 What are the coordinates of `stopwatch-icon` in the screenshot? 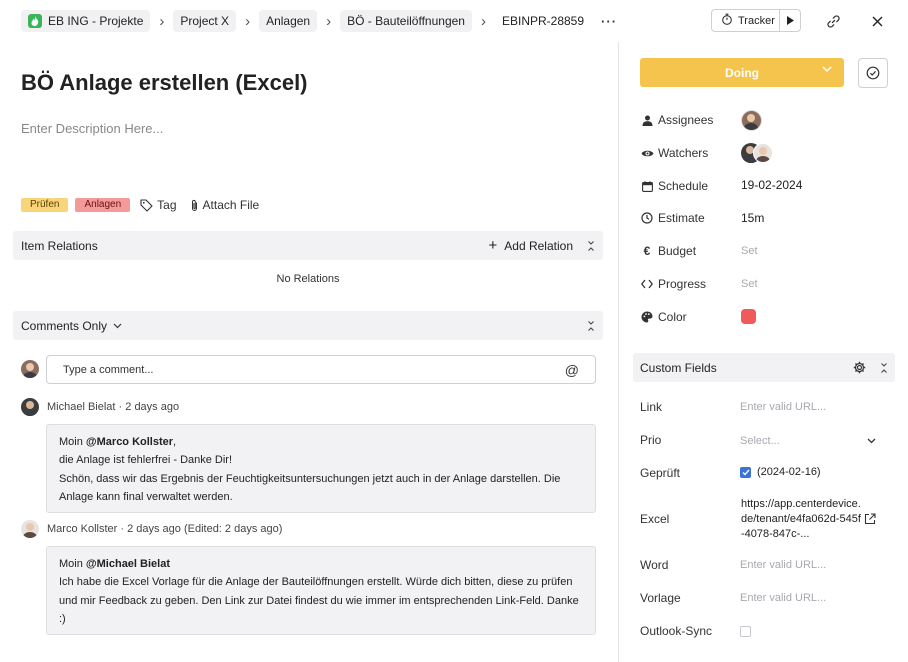 It's located at (727, 20).